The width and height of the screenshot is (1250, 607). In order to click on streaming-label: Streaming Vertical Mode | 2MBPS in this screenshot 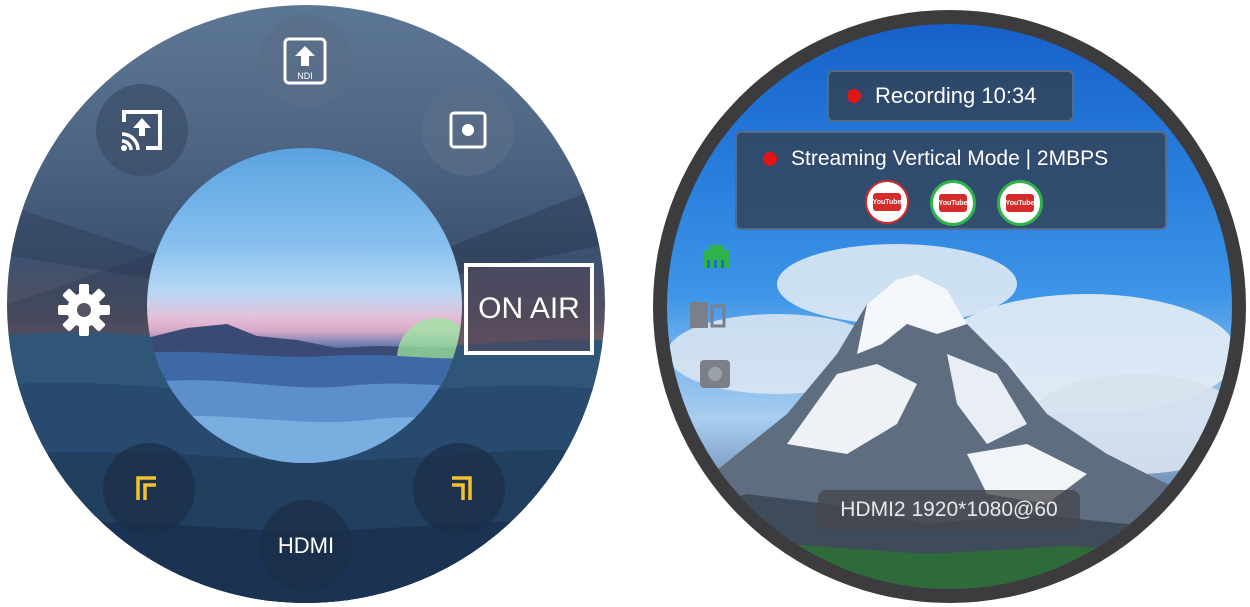, I will do `click(950, 158)`.